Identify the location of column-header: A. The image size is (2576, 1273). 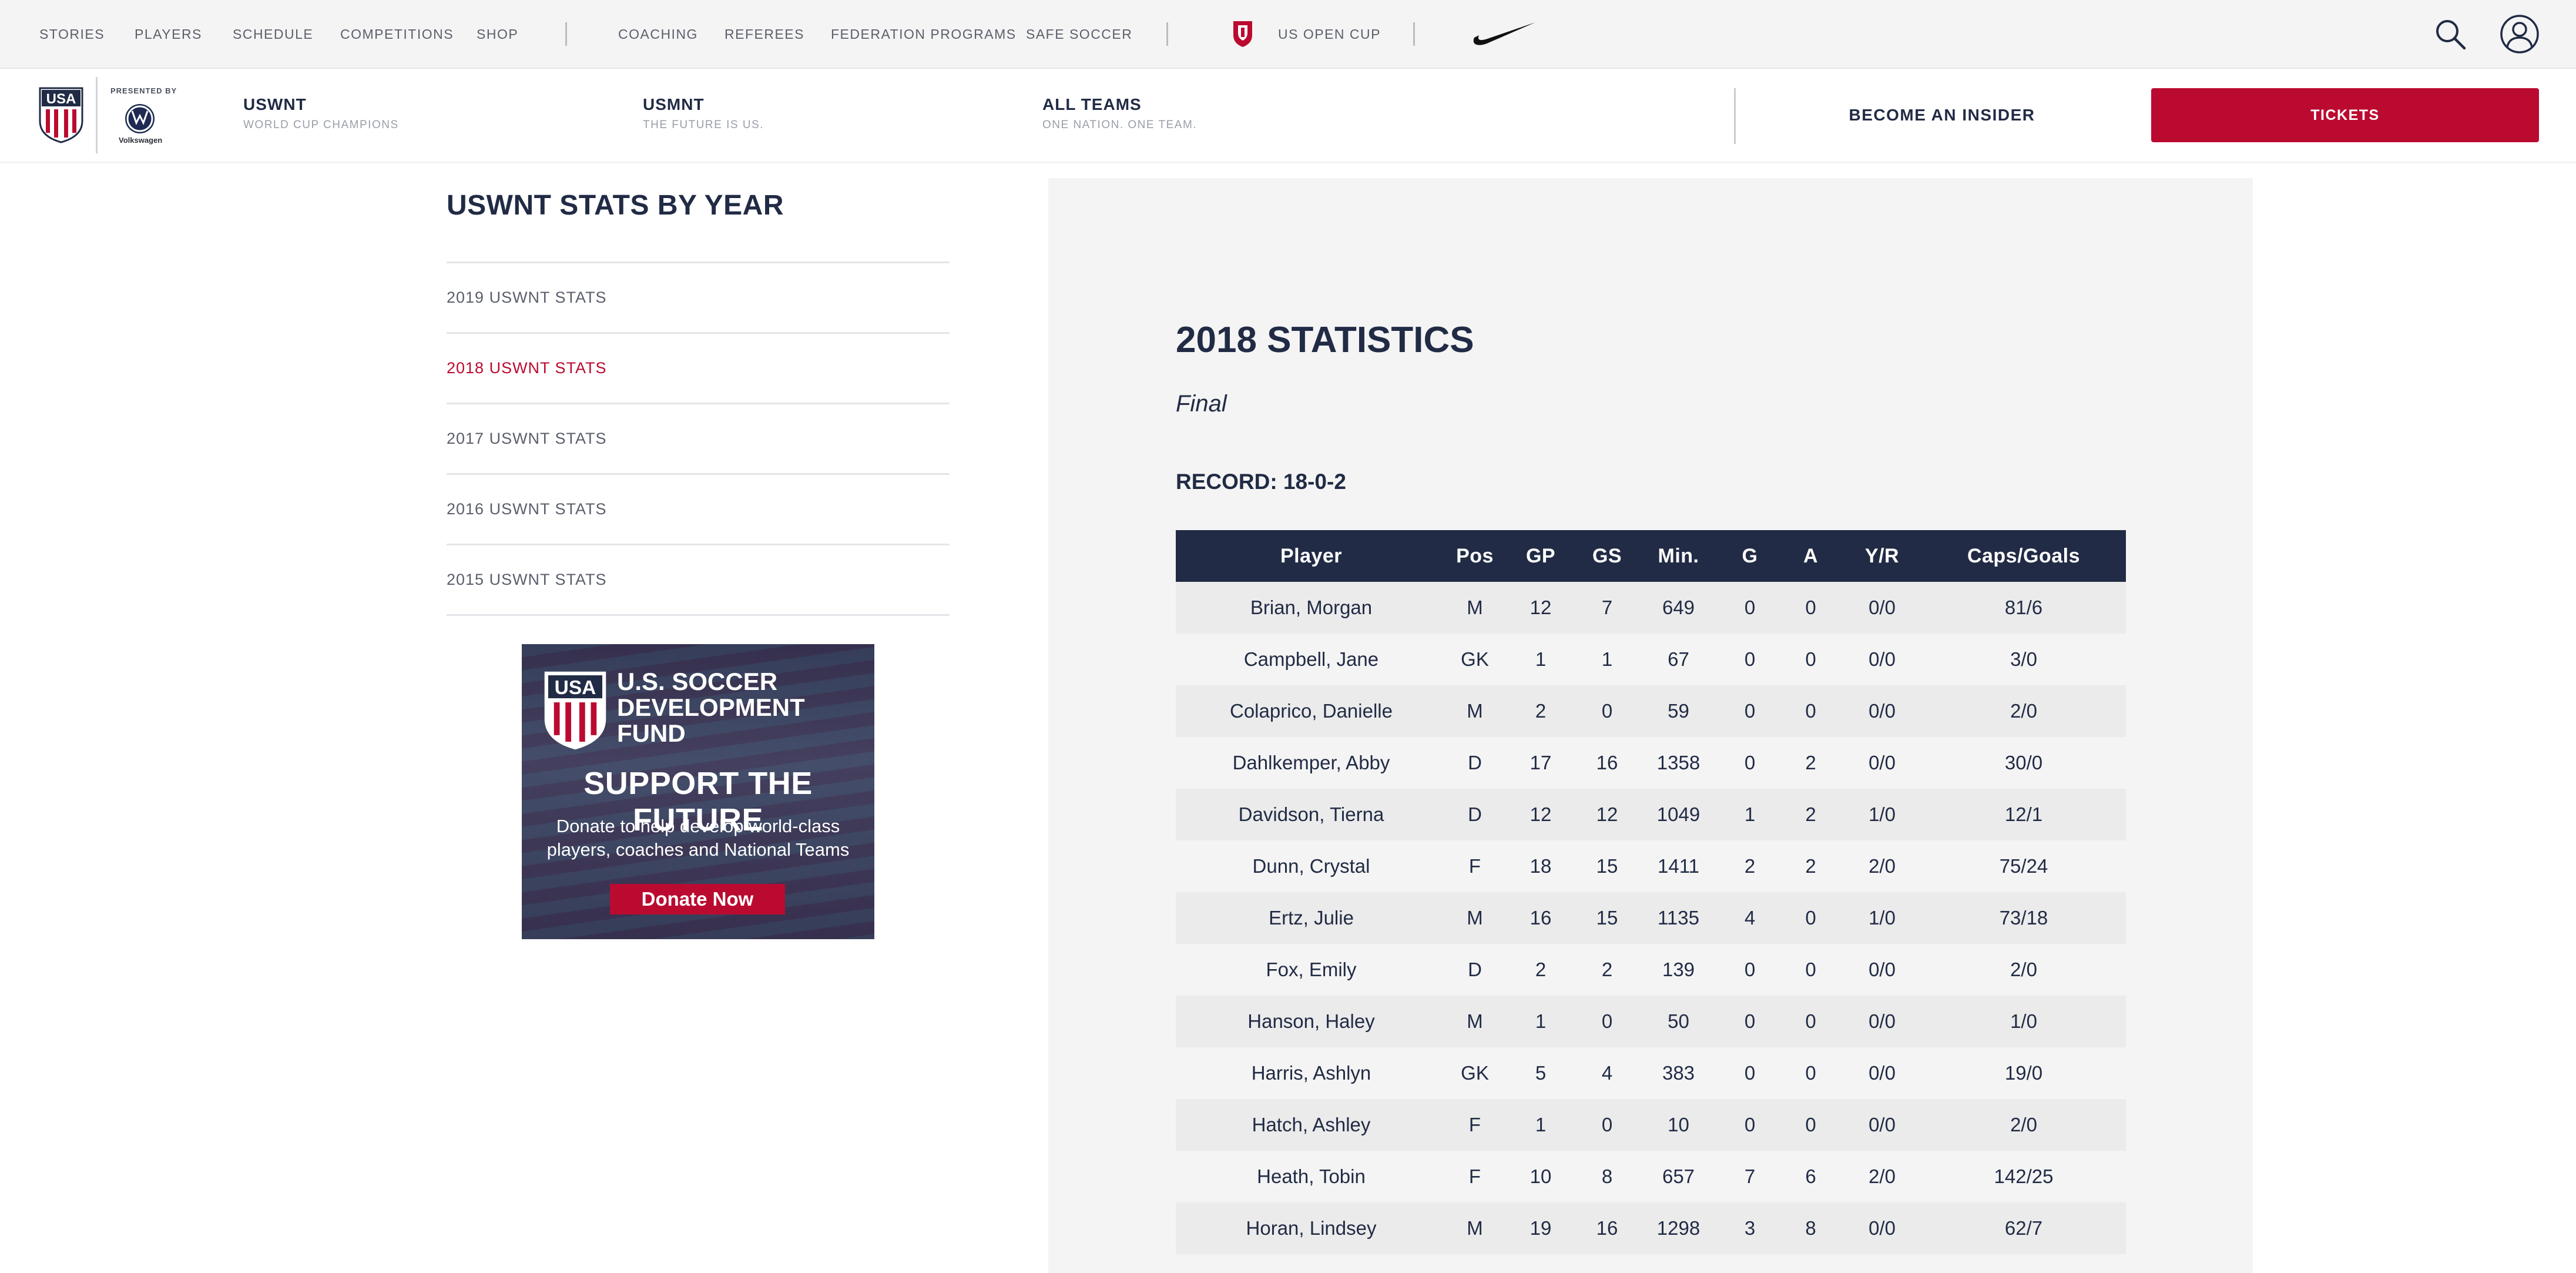
(1811, 556).